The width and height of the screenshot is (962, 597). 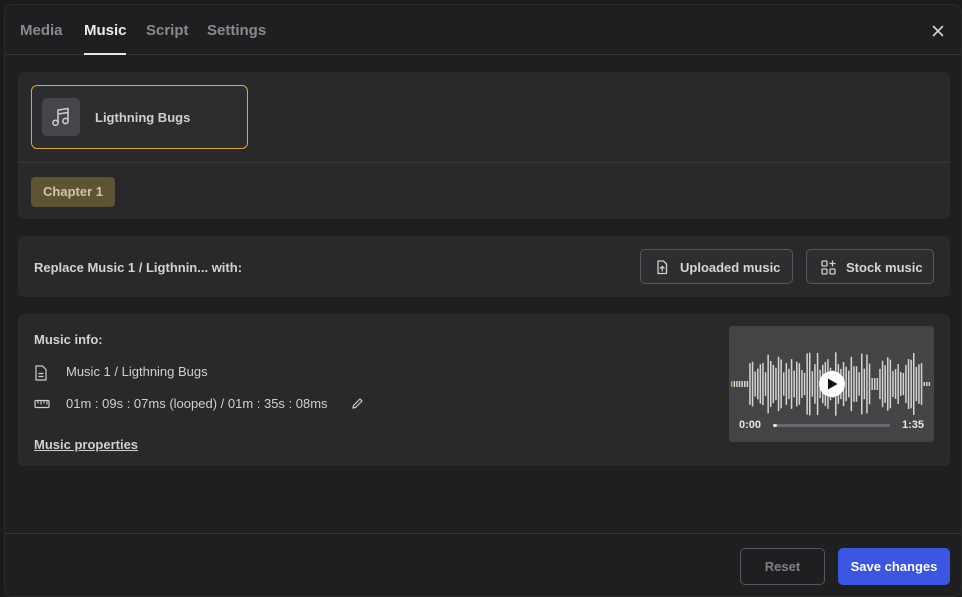 I want to click on reset-button: Reset, so click(x=782, y=566).